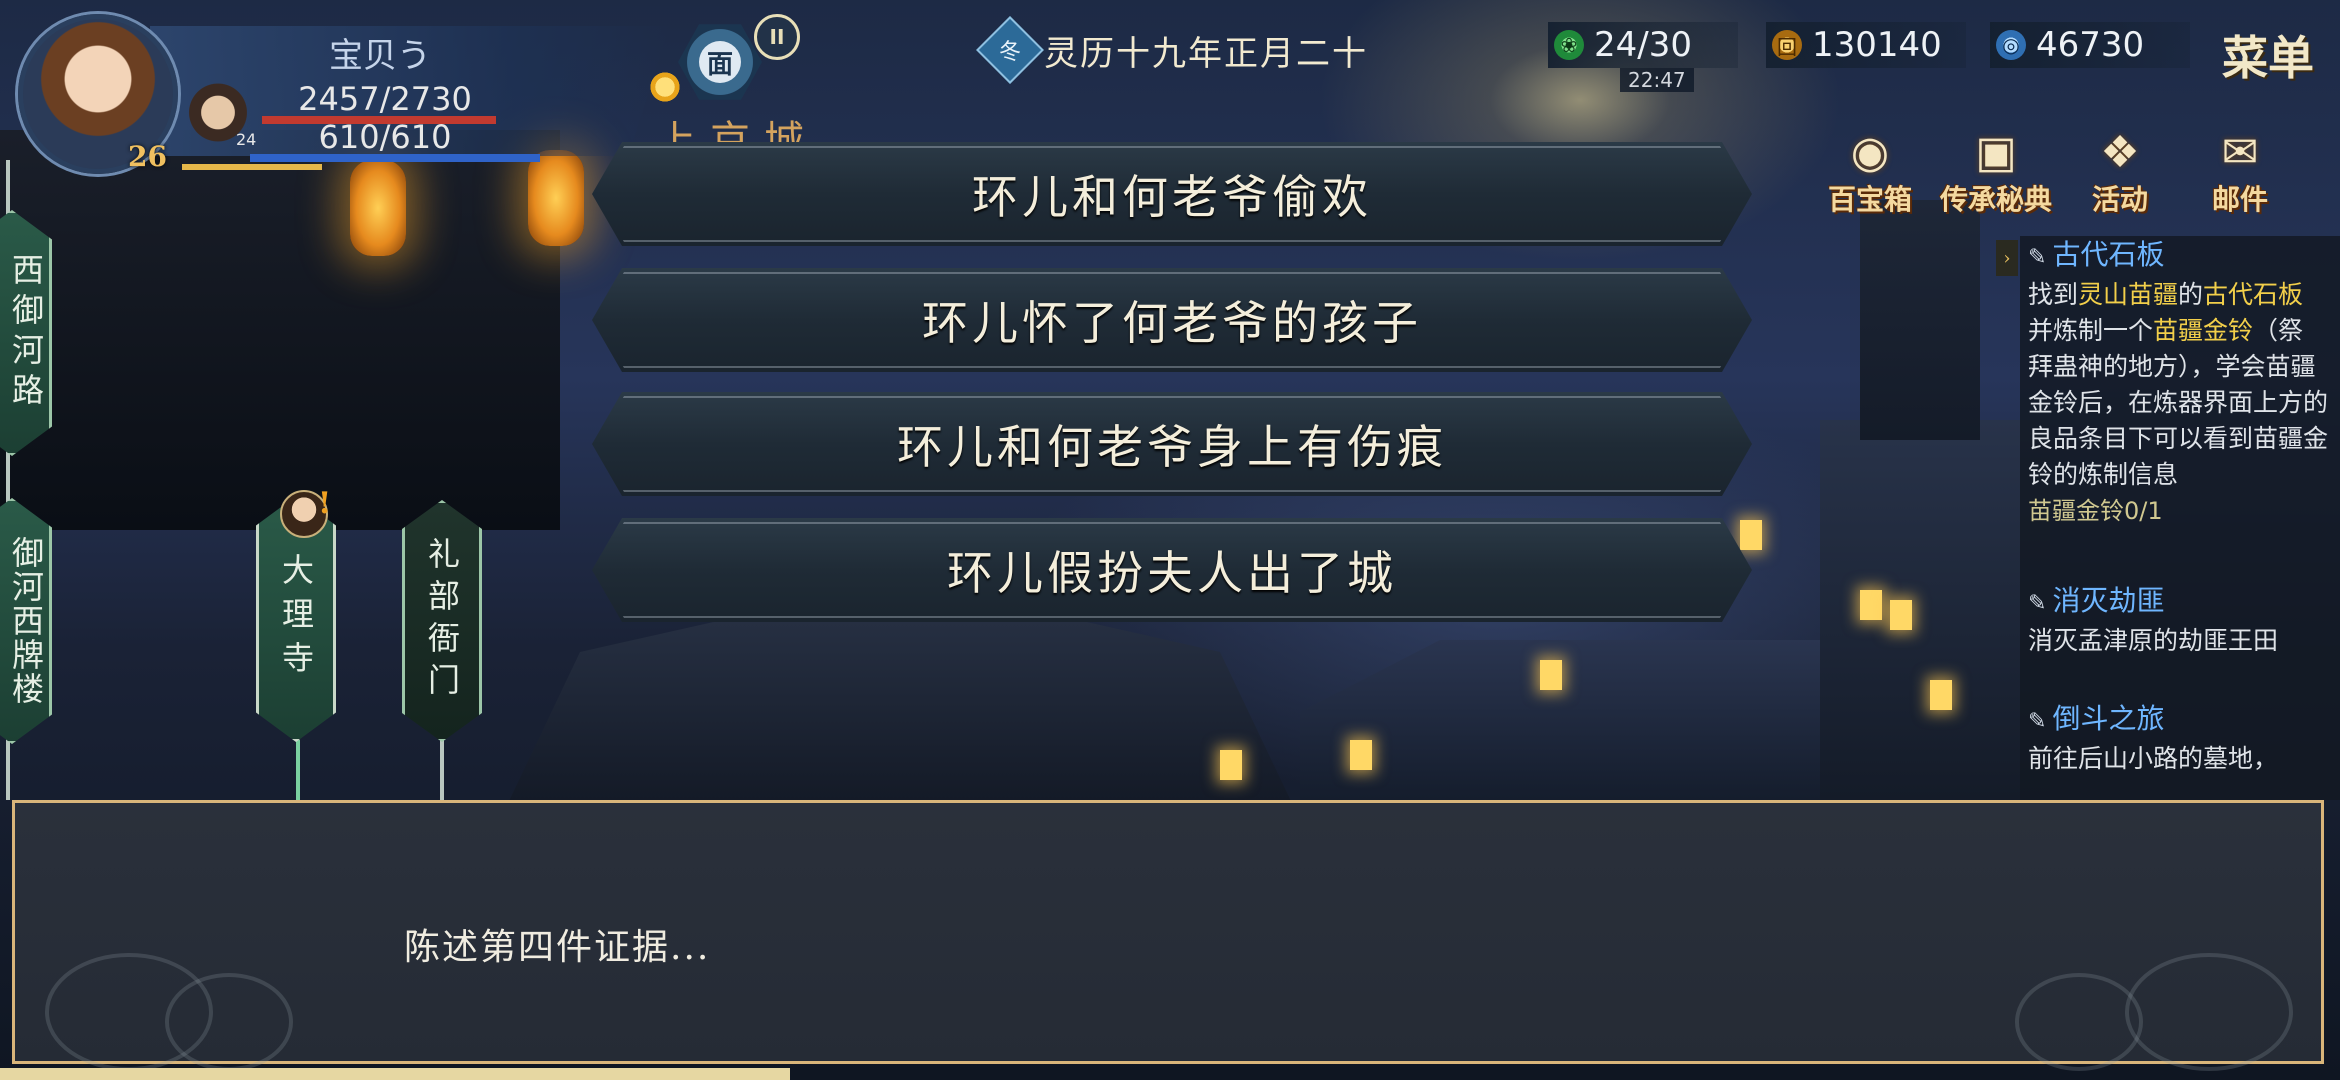 The image size is (2340, 1080). I want to click on quest-progress: 苗疆金铃0/1, so click(2095, 511).